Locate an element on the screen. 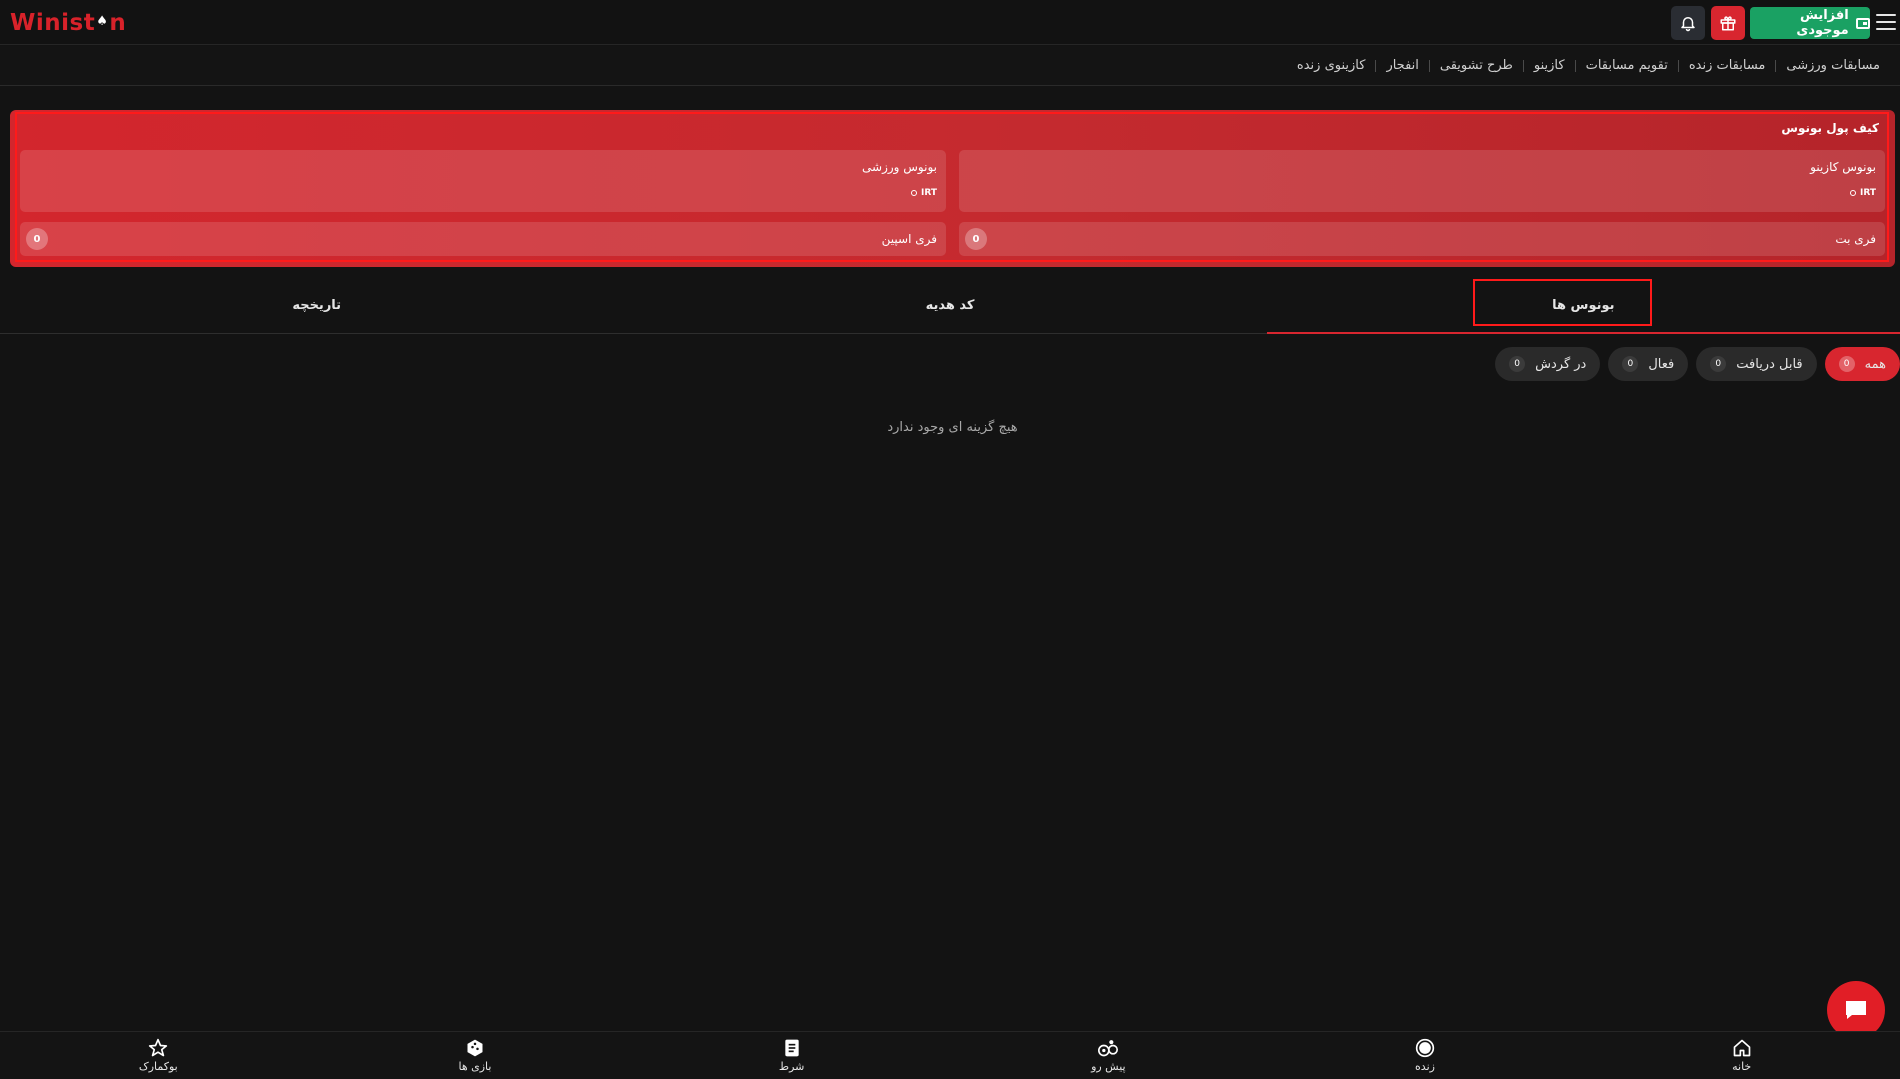 Image resolution: width=1900 pixels, height=1079 pixels. gift-icon is located at coordinates (1728, 23).